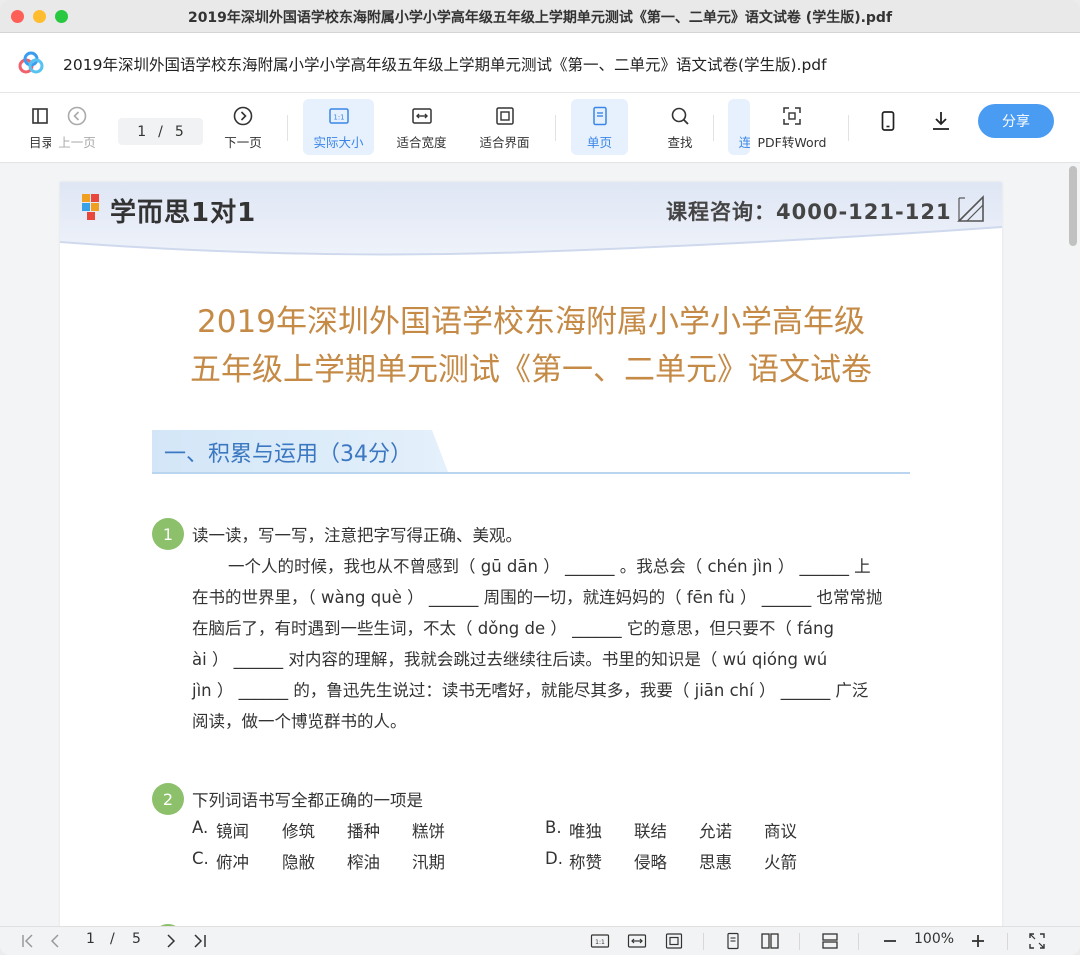 The width and height of the screenshot is (1080, 955). I want to click on continuous-page-button: 连, so click(739, 127).